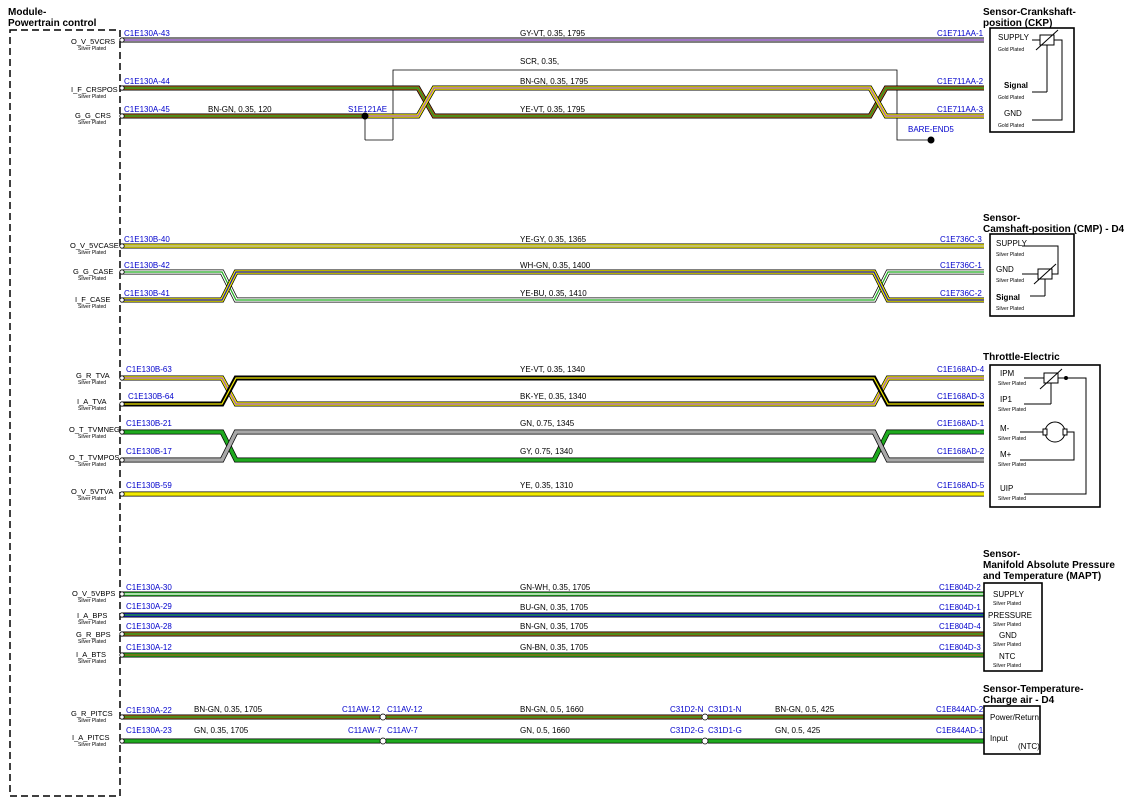 Image resolution: width=1142 pixels, height=805 pixels. Describe the element at coordinates (1001, 554) in the screenshot. I see `mapt-title-line1: Sensor-` at that location.